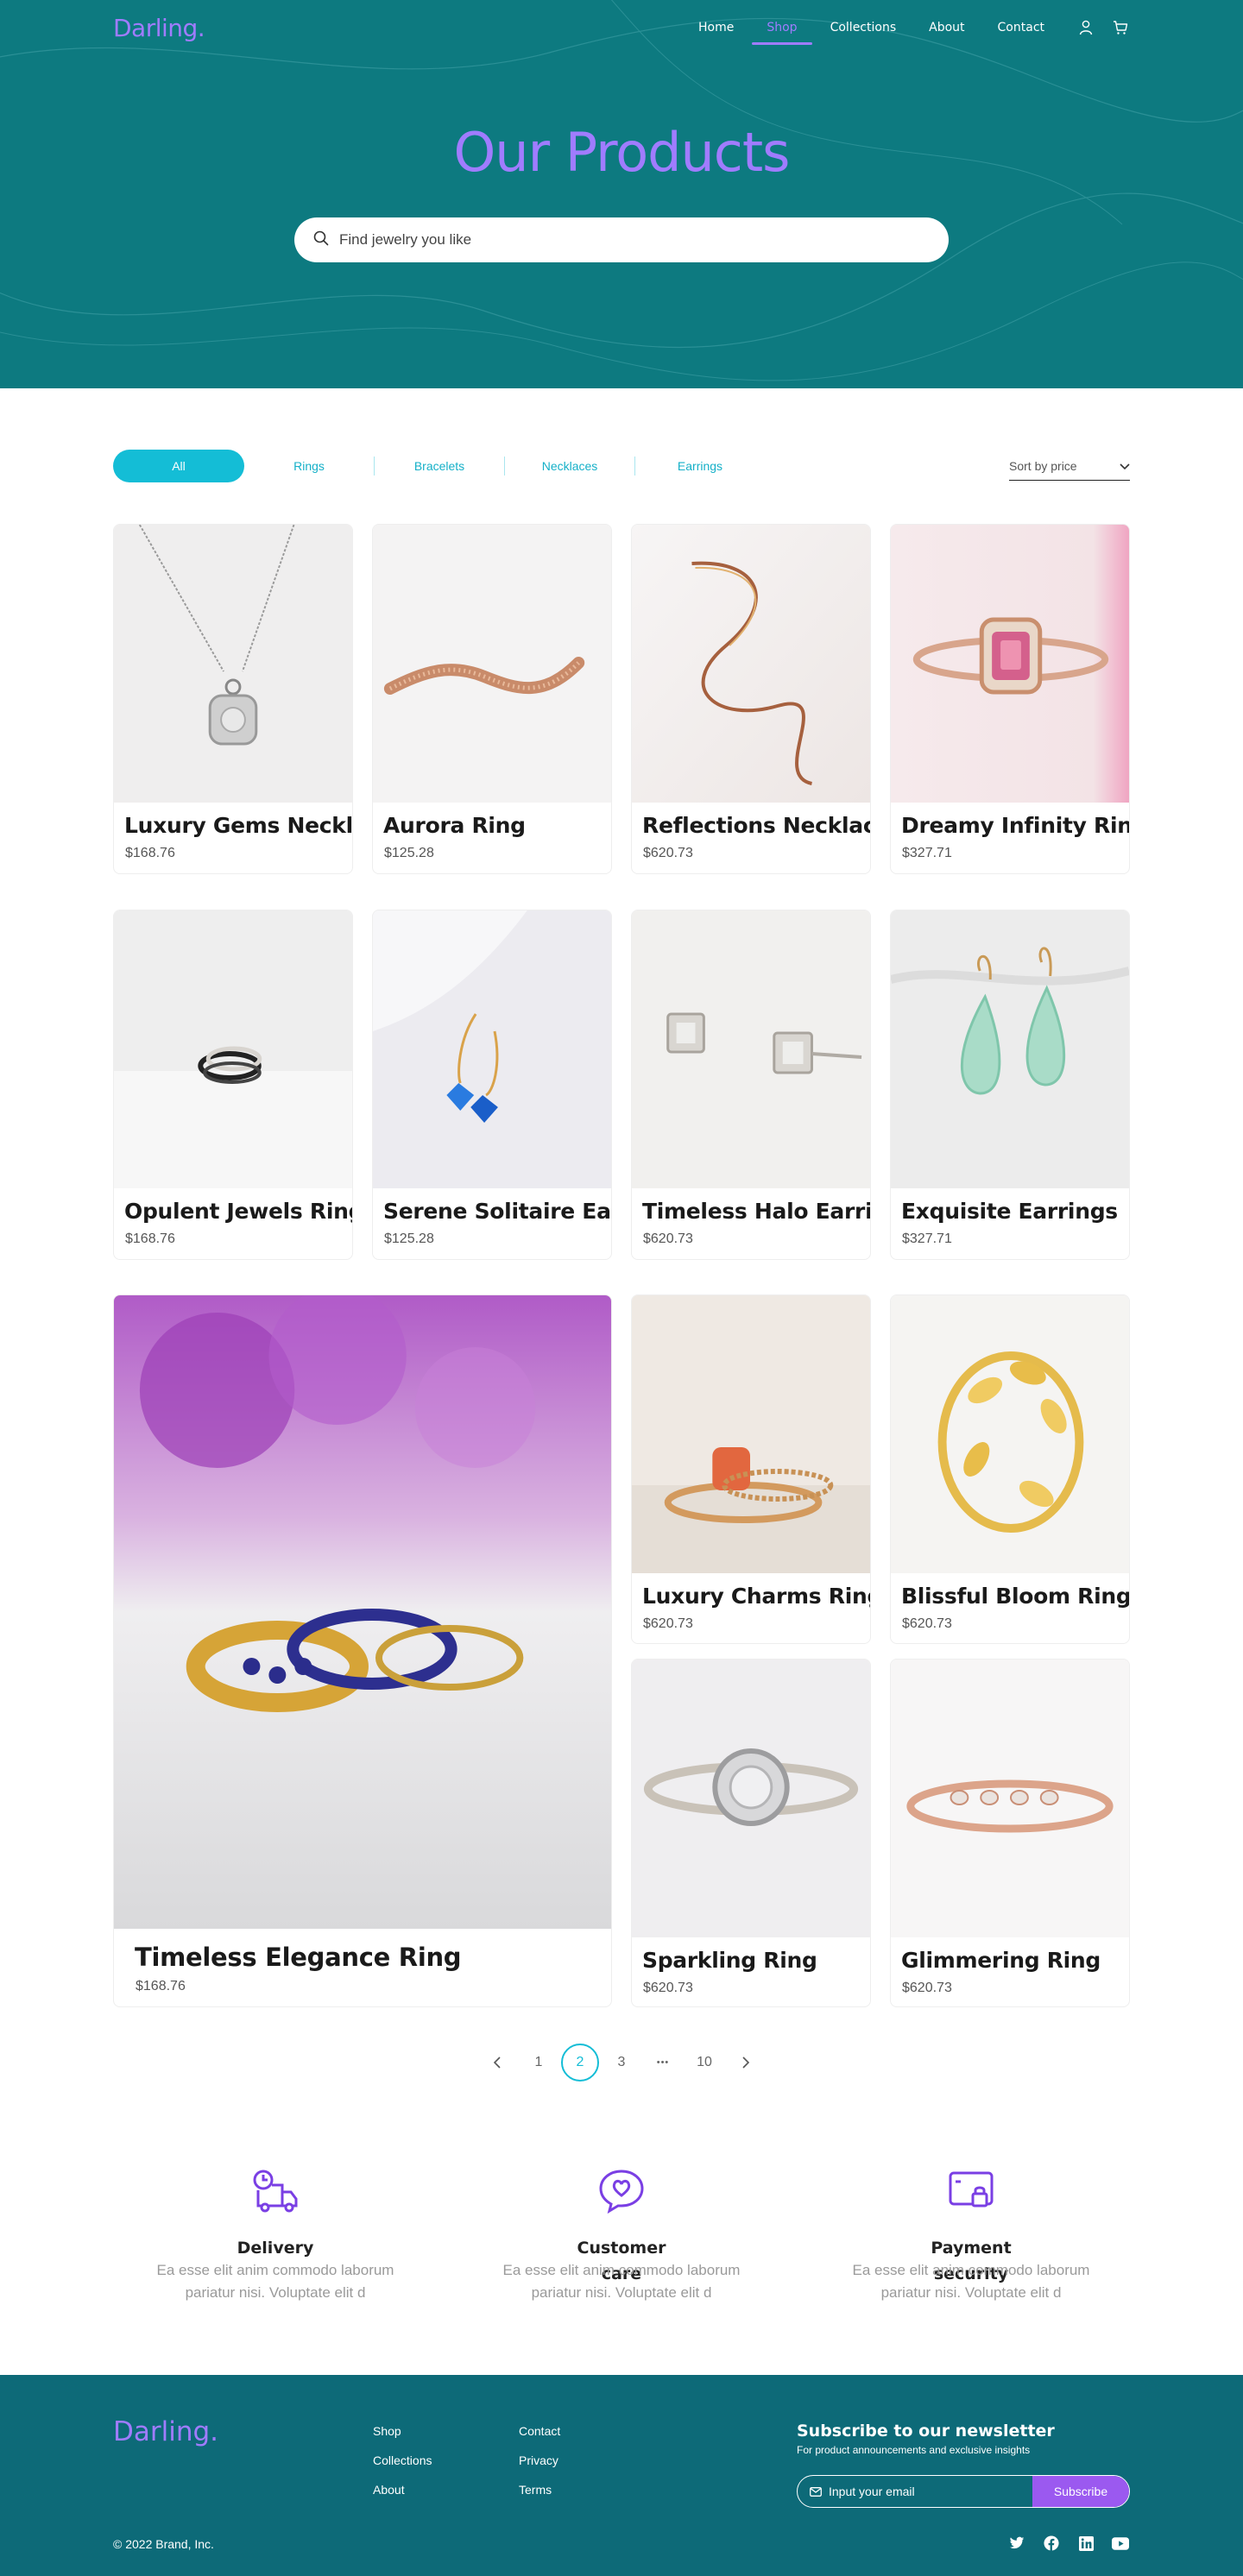 The width and height of the screenshot is (1243, 2576). What do you see at coordinates (1121, 2543) in the screenshot?
I see `youtube-icon` at bounding box center [1121, 2543].